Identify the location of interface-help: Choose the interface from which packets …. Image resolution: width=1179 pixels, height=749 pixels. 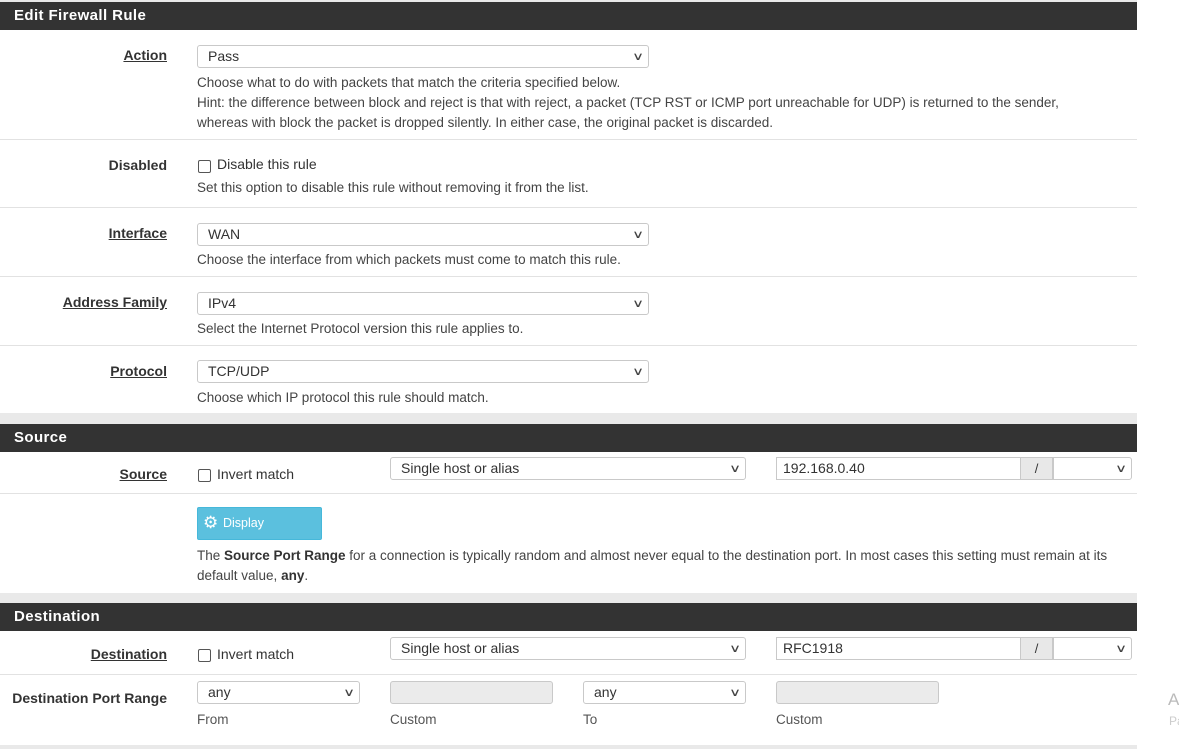
(409, 259).